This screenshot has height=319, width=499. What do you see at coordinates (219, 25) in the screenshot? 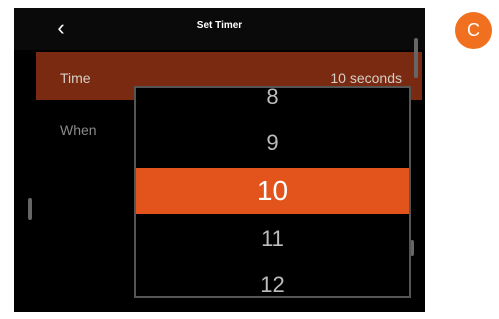
I see `screen-title: Set Timer` at bounding box center [219, 25].